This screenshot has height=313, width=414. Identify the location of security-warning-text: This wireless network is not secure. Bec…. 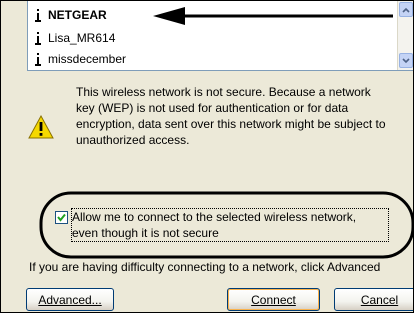
(231, 116).